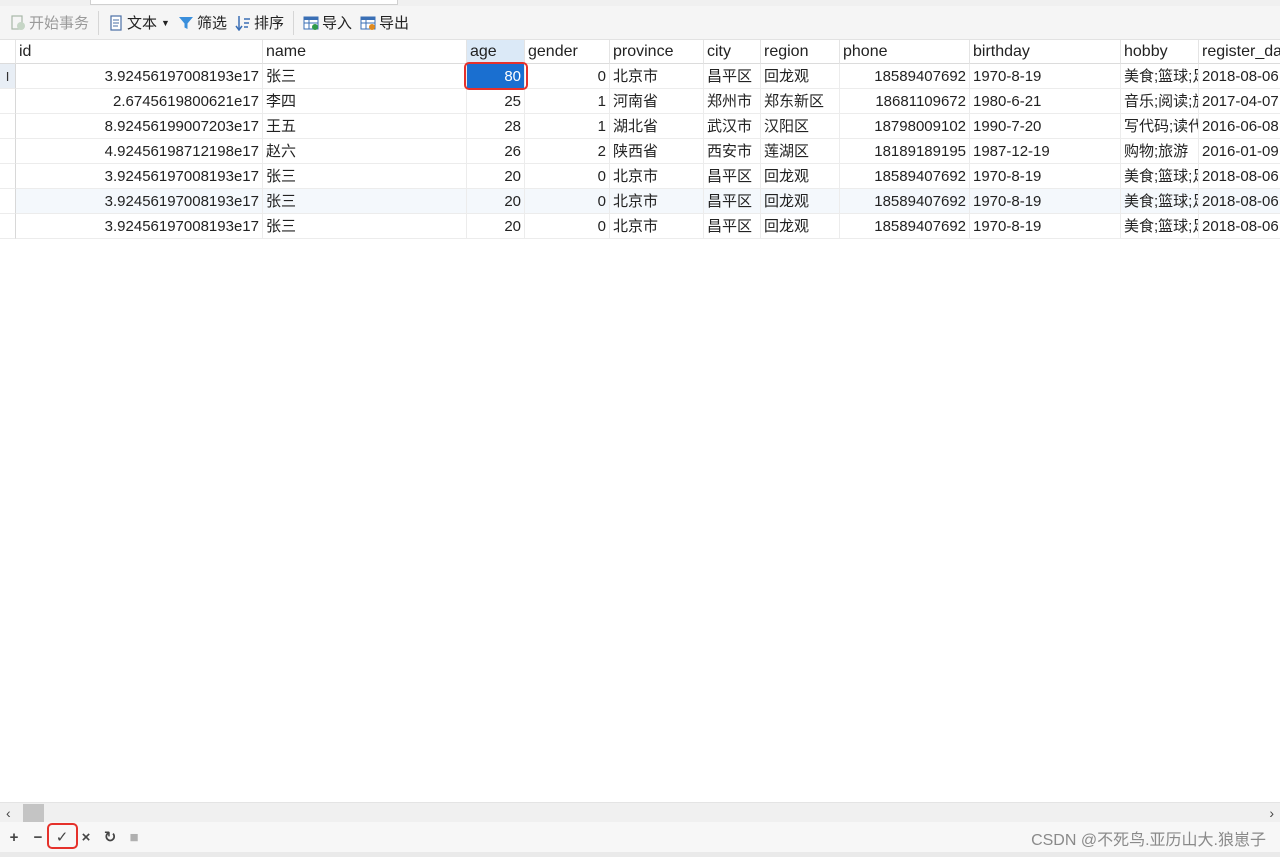 This screenshot has height=857, width=1280. What do you see at coordinates (800, 151) in the screenshot?
I see `cell-region: 莲湖区` at bounding box center [800, 151].